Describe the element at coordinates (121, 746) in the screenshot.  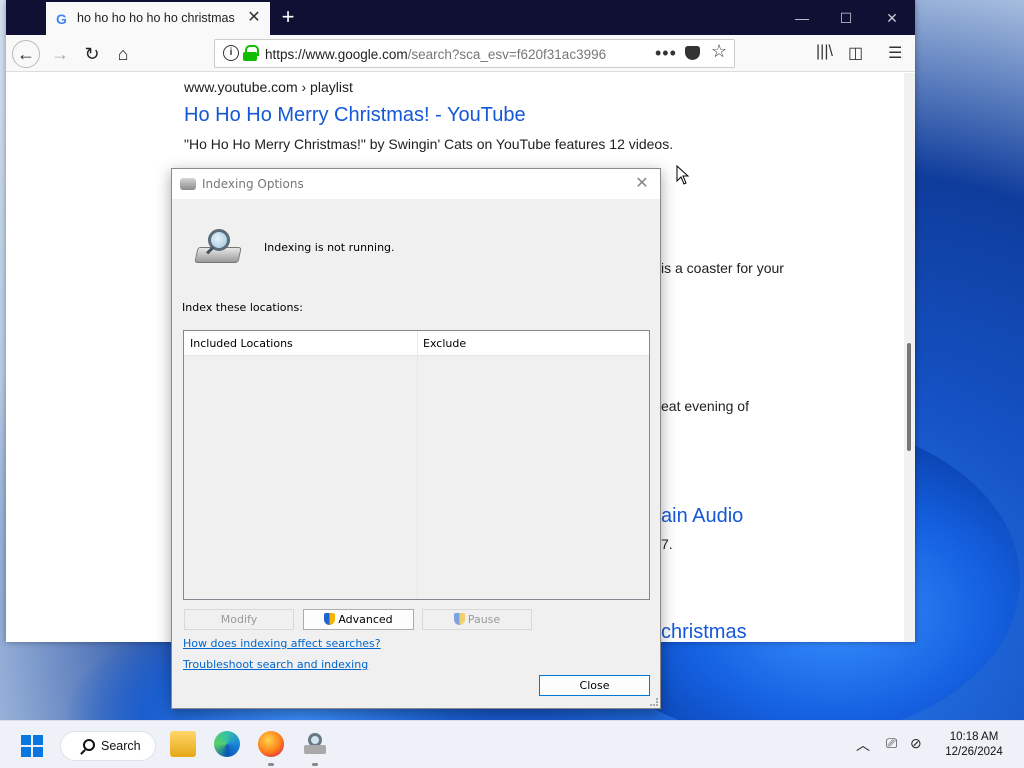
I see `search-label: Search` at that location.